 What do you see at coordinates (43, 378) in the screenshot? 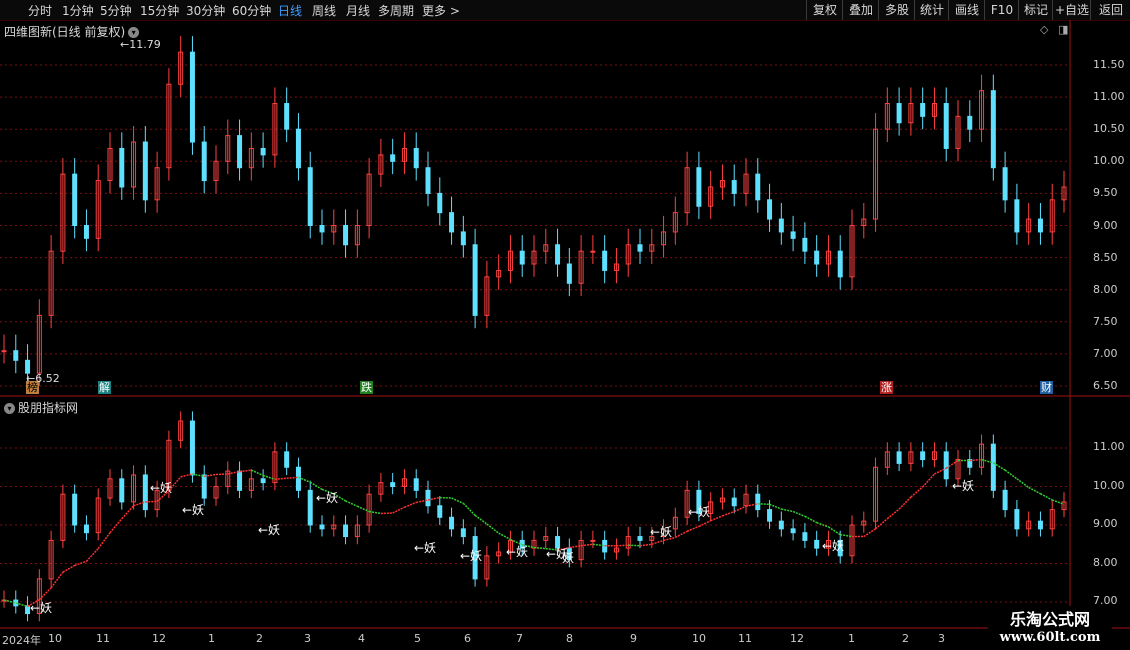
I see `low-price-label: ←6.52` at bounding box center [43, 378].